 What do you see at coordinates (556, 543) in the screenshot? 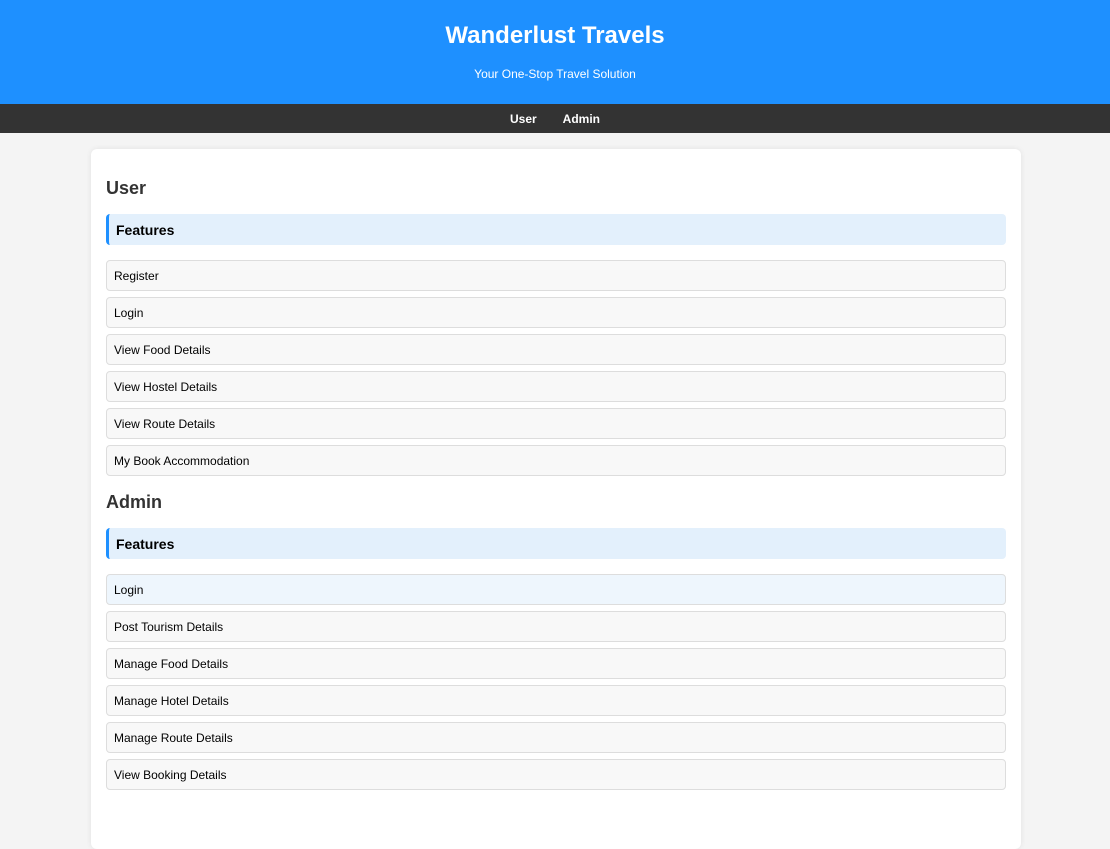
I see `admin-features-bar: Features` at bounding box center [556, 543].